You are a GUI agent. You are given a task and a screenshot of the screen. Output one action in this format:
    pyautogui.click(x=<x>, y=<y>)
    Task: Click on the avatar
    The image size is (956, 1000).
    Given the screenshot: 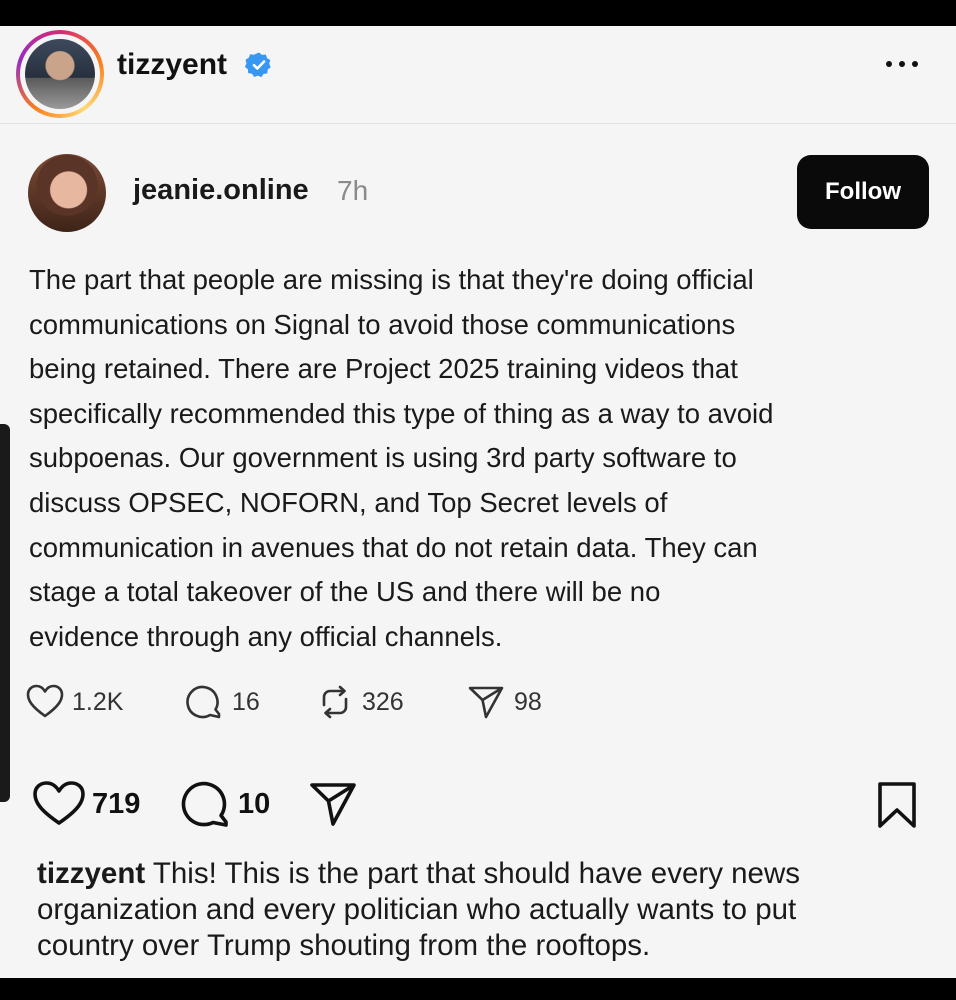 What is the action you would take?
    pyautogui.click(x=60, y=74)
    